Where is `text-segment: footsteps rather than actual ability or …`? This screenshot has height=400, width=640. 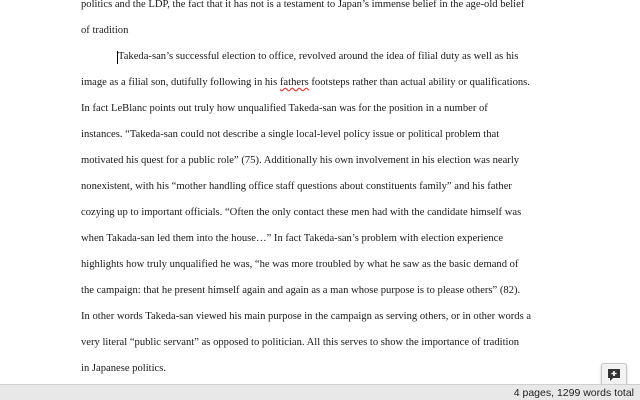 text-segment: footsteps rather than actual ability or … is located at coordinates (419, 82).